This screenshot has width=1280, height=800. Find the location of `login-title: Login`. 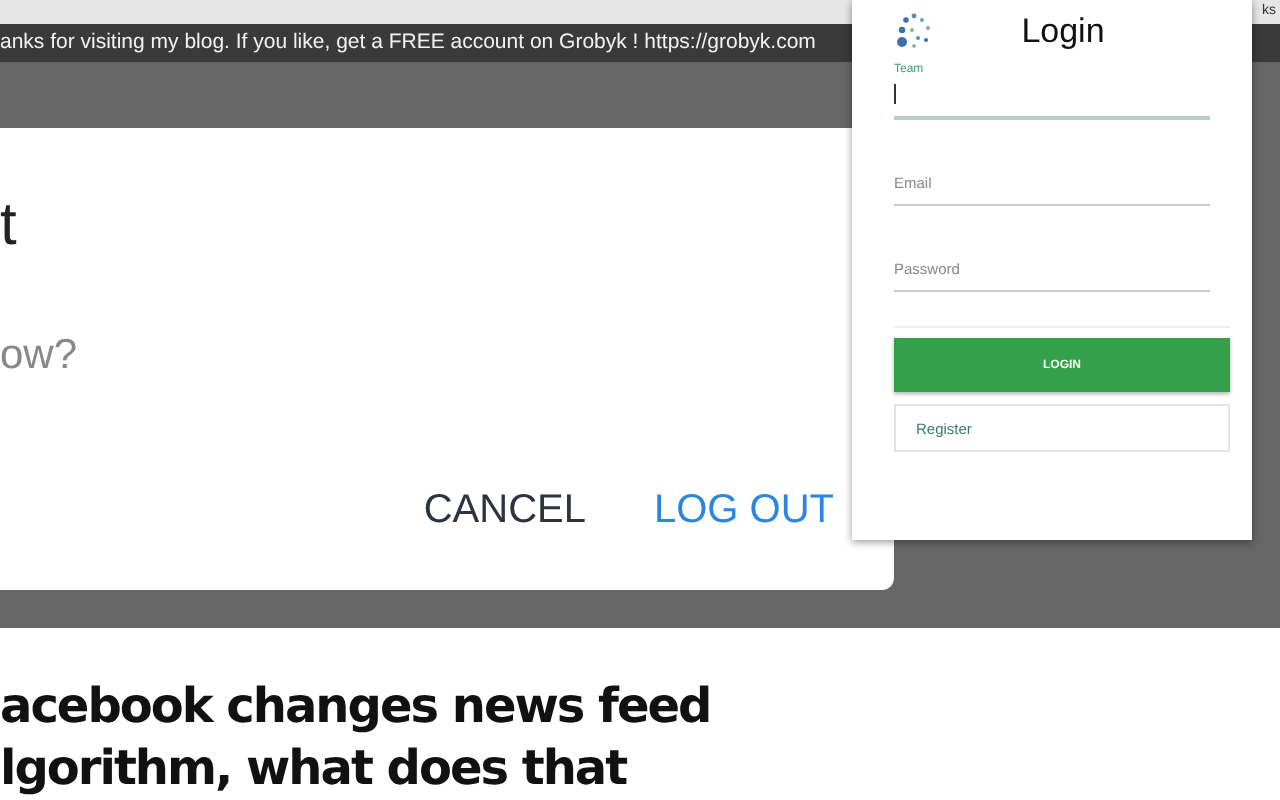

login-title: Login is located at coordinates (1063, 32).